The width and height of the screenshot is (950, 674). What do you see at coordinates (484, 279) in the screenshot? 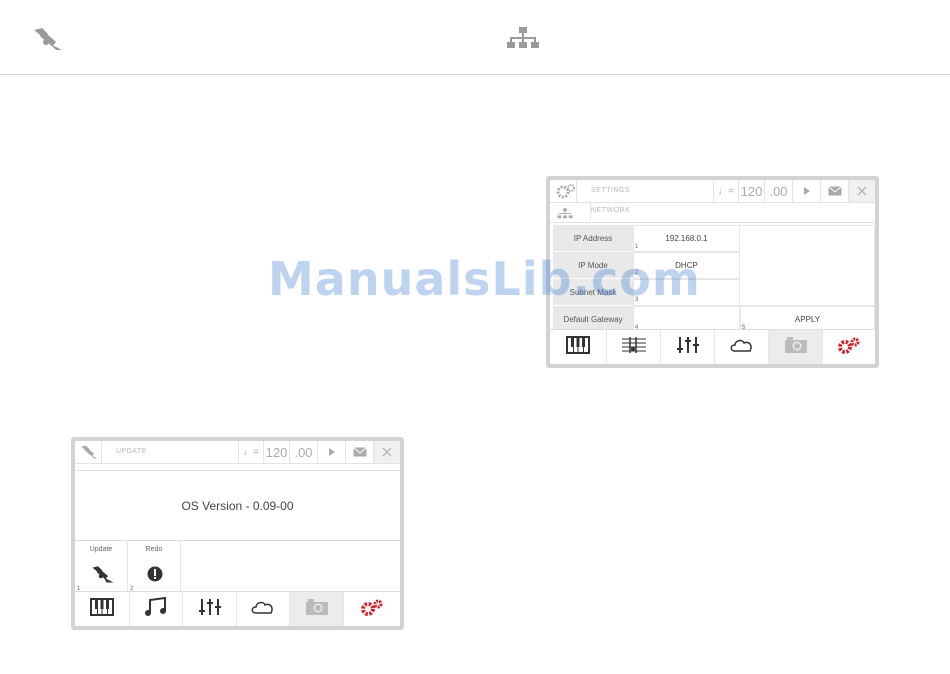
I see `watermark: ManualsLib.com` at bounding box center [484, 279].